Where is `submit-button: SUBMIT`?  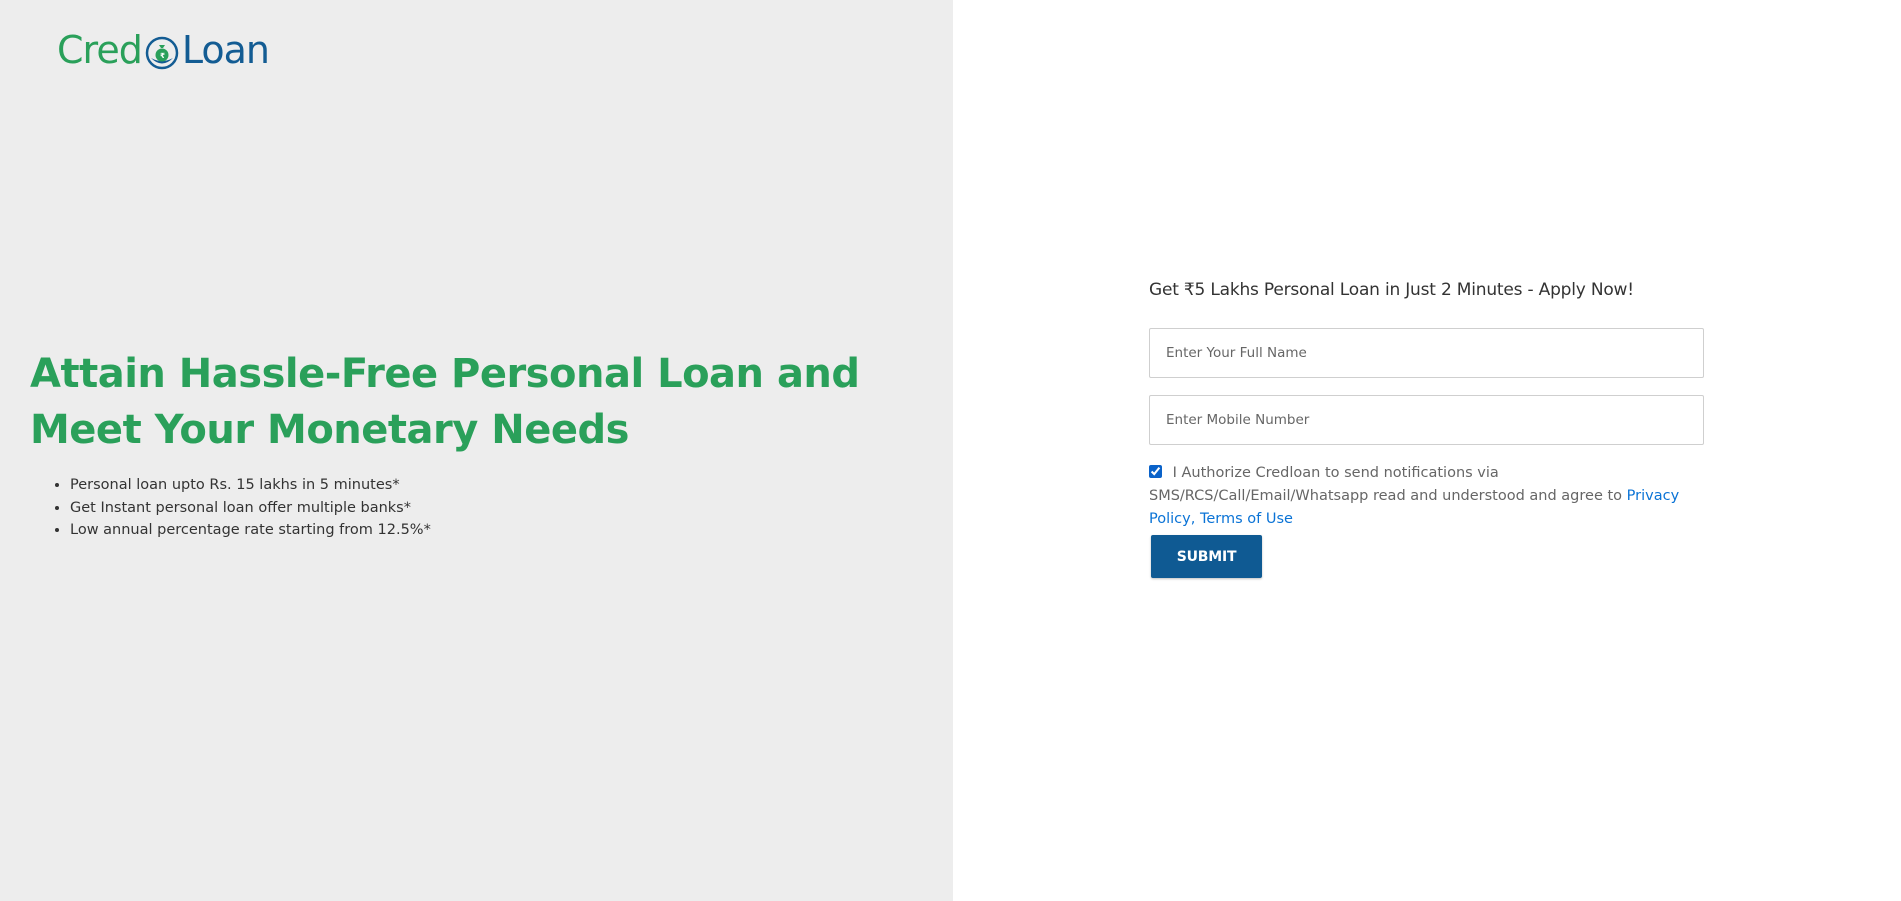 submit-button: SUBMIT is located at coordinates (1206, 556).